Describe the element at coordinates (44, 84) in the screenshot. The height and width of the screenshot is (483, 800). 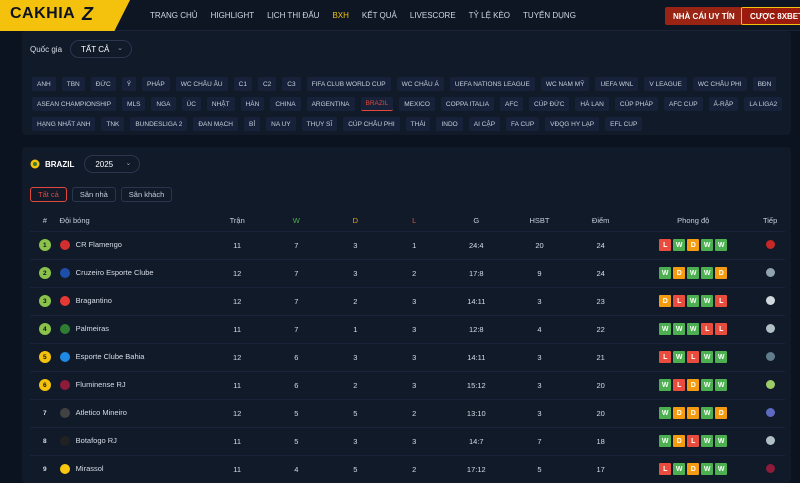
I see `league-chip: ANH` at that location.